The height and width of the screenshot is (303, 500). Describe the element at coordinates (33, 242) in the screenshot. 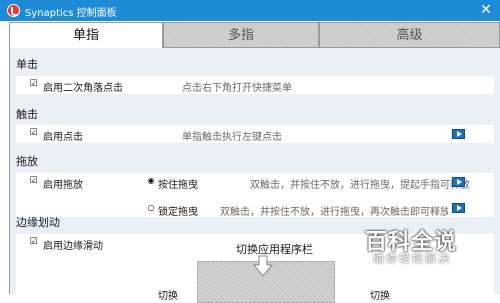

I see `checkbox-edge-swipe: ☑` at that location.